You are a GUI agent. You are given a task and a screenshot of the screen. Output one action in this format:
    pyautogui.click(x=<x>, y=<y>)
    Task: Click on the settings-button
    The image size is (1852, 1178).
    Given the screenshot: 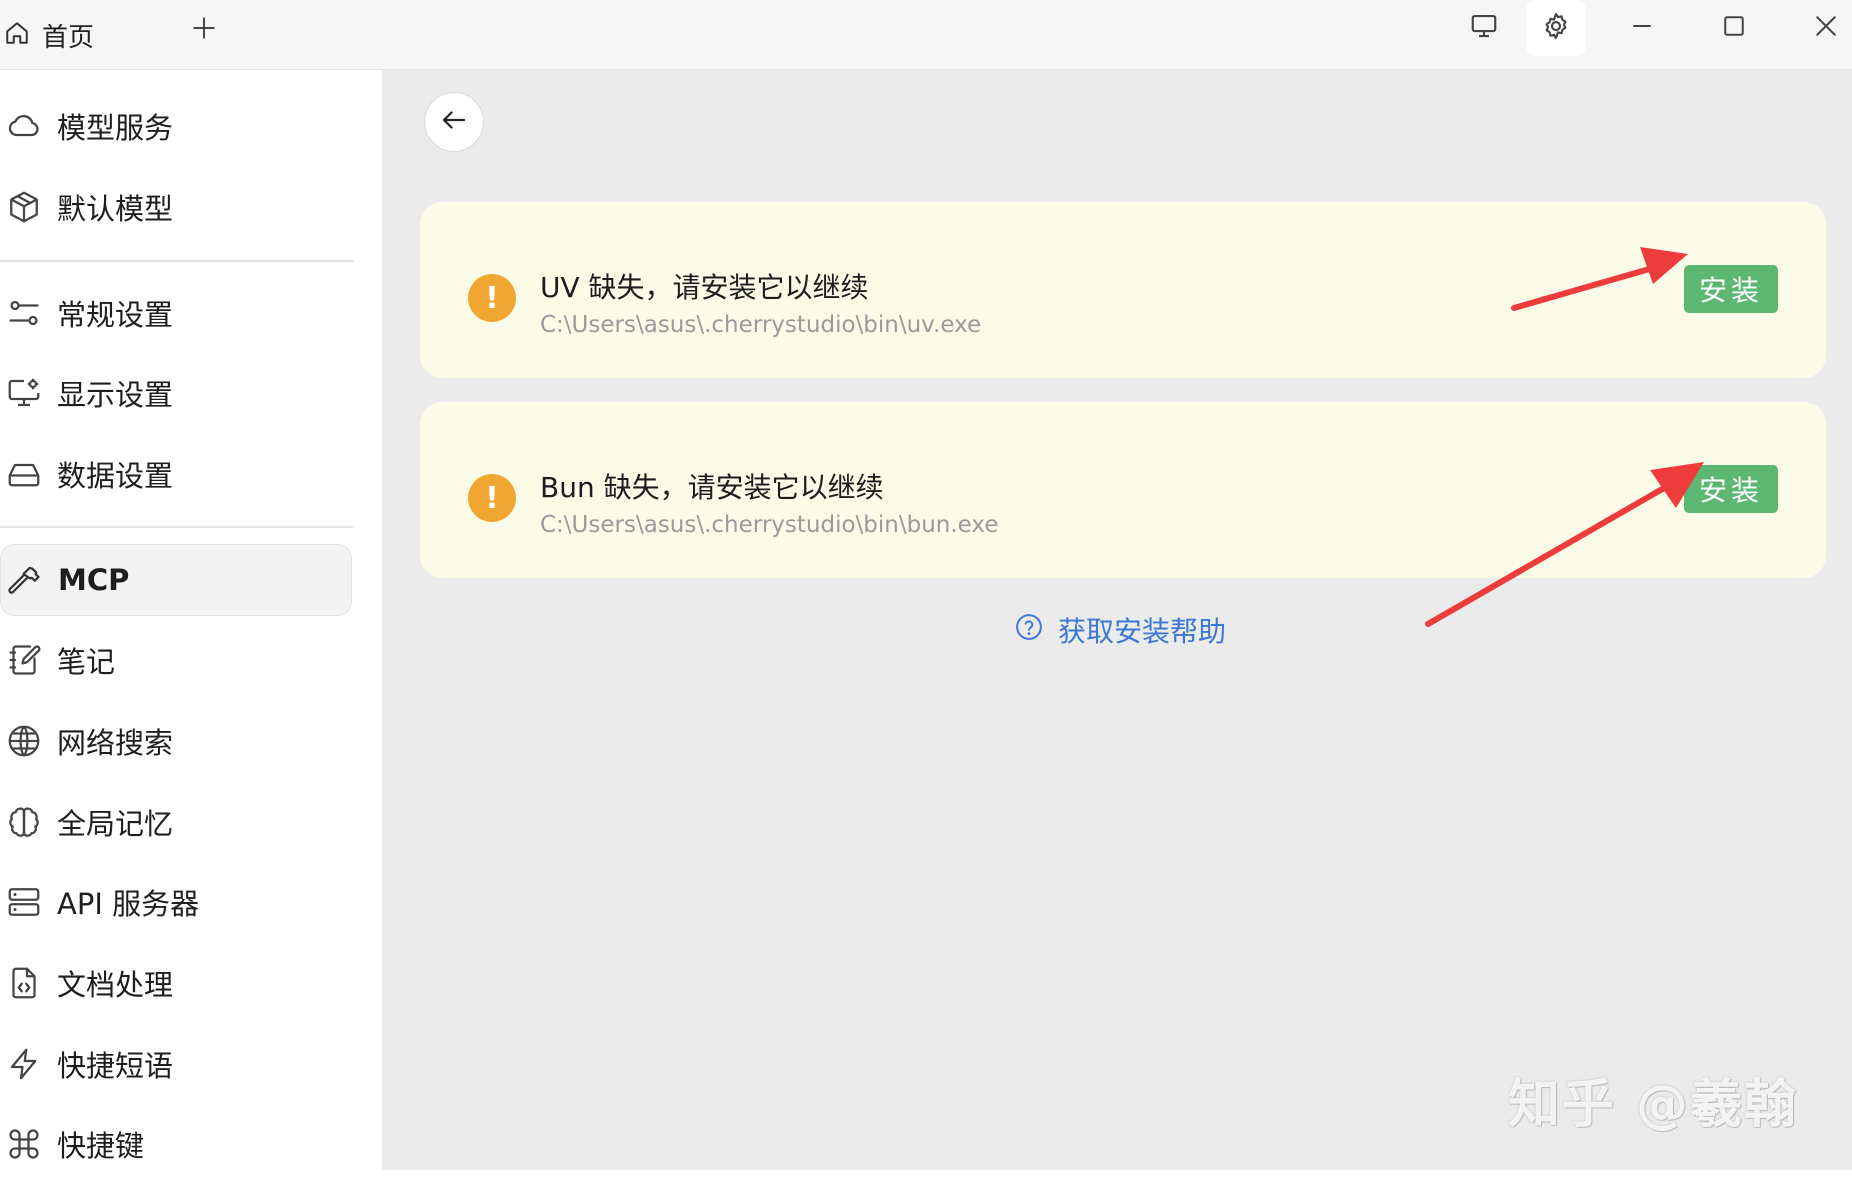 What is the action you would take?
    pyautogui.click(x=1556, y=28)
    